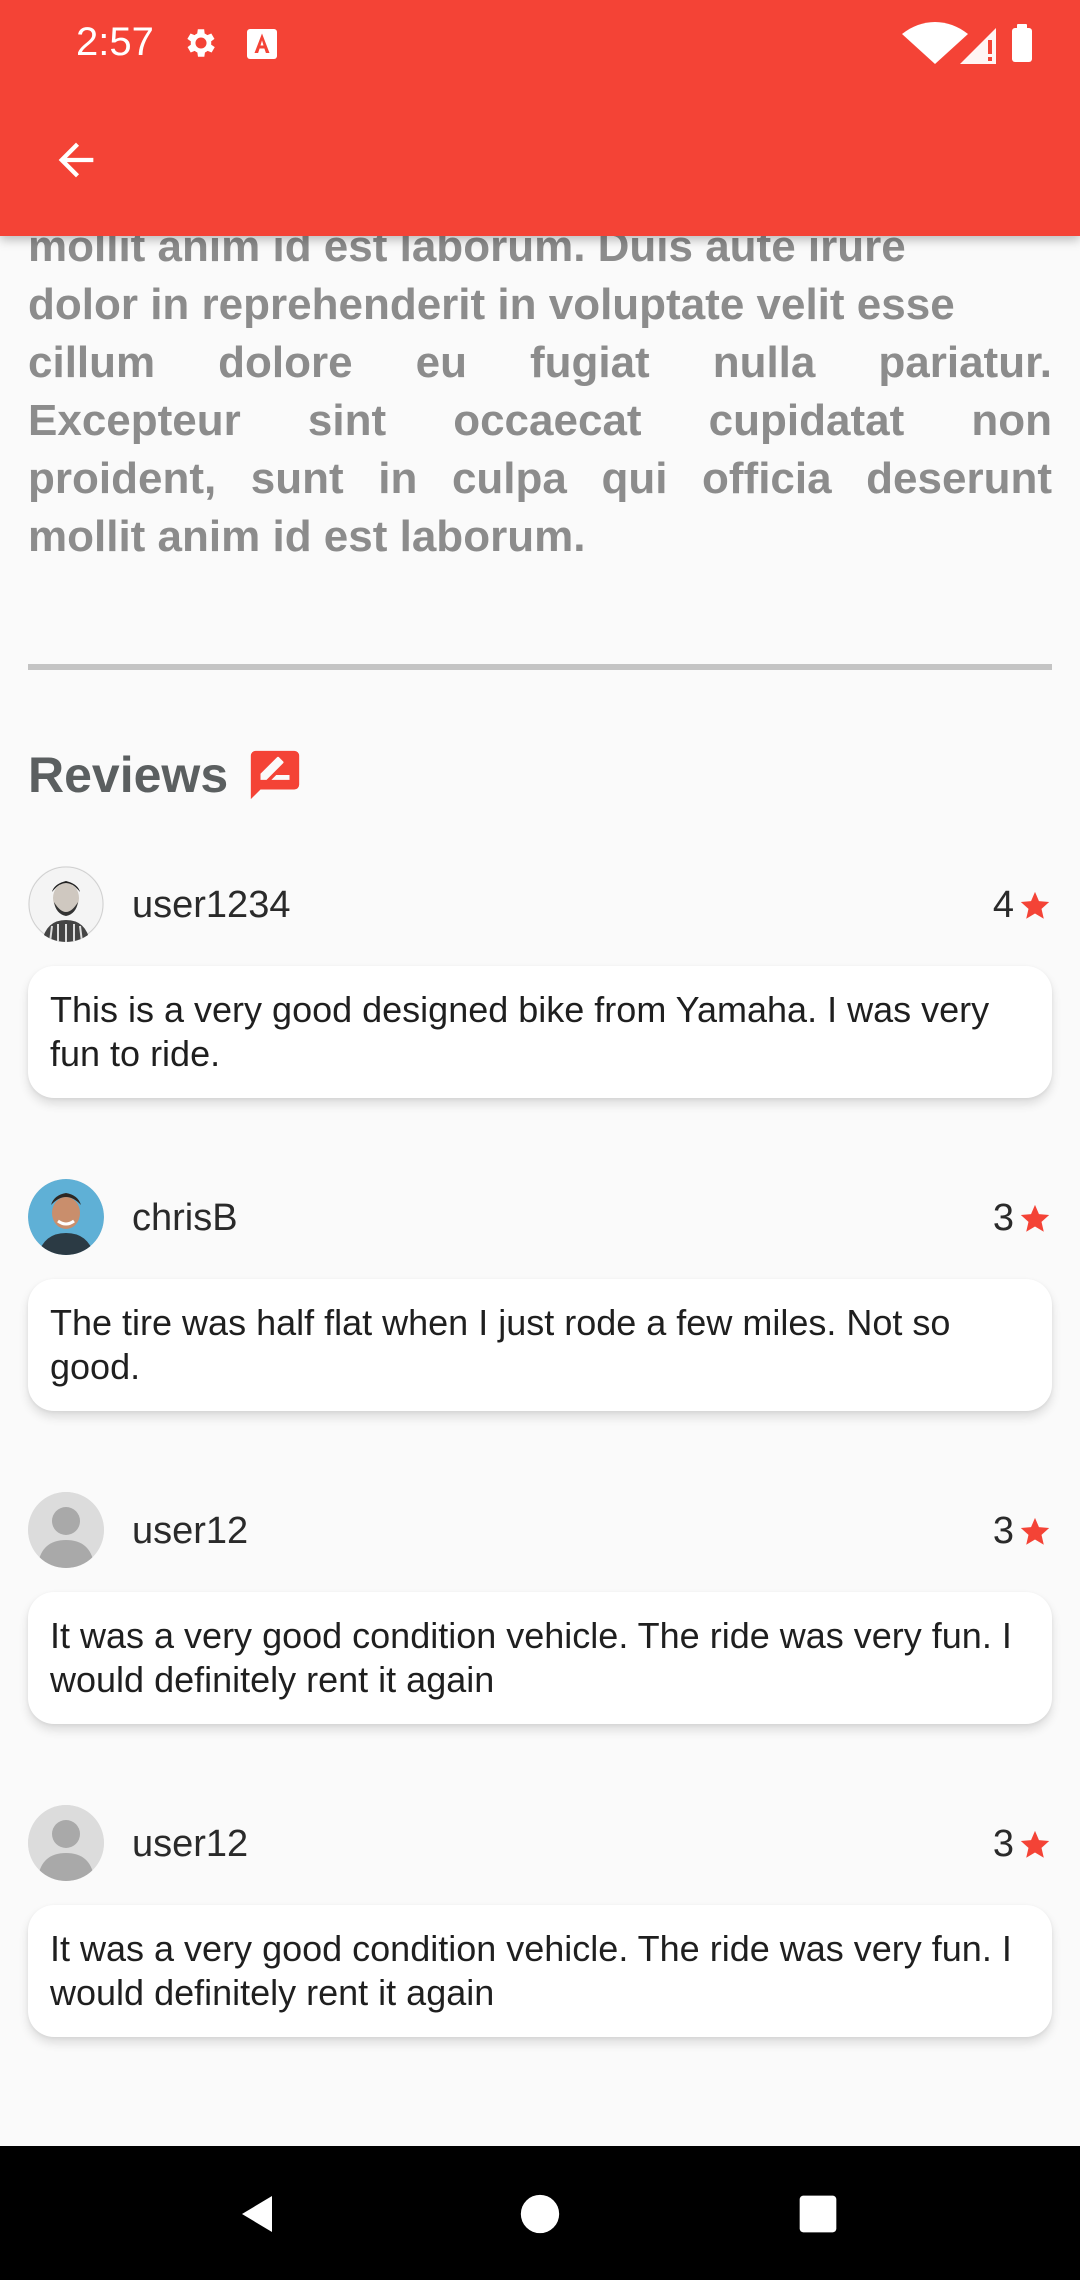  I want to click on nav-recents-icon, so click(818, 2214).